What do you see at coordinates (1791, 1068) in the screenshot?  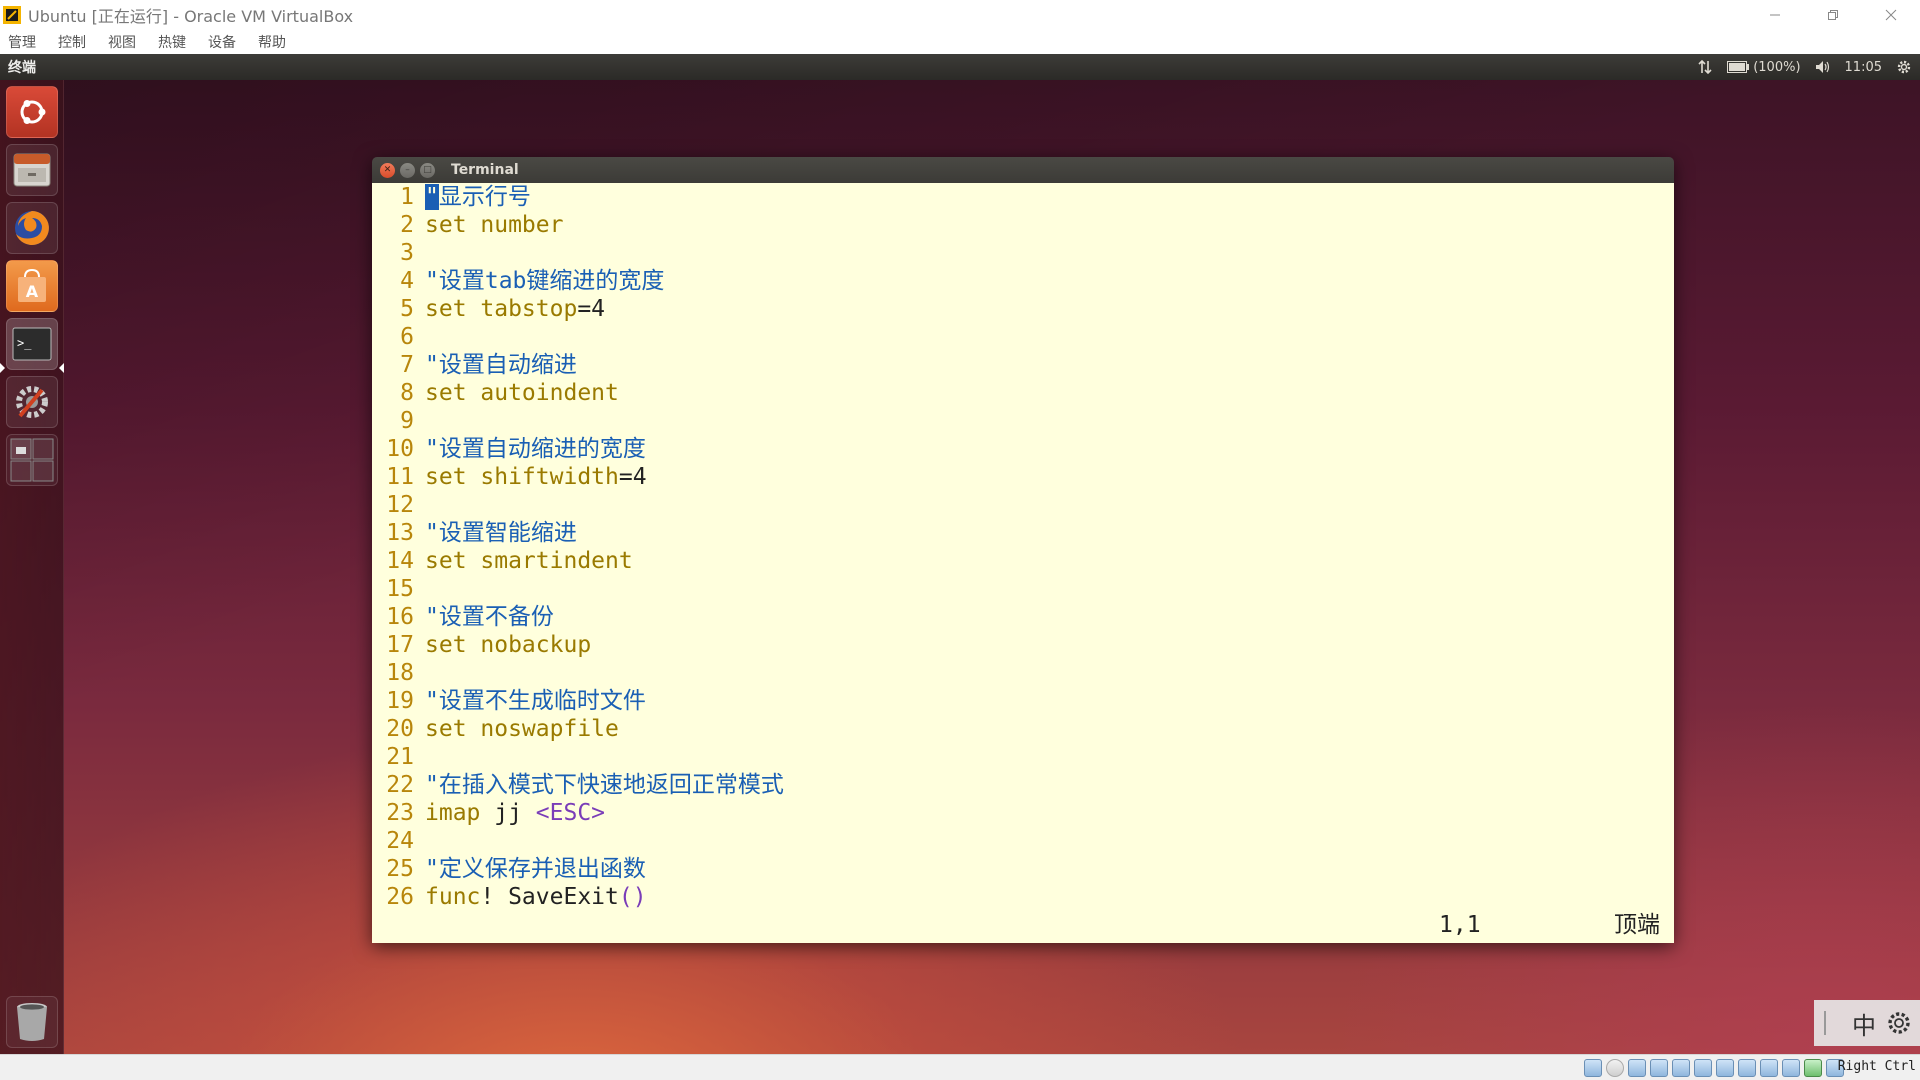 I see `virtualization-icon` at bounding box center [1791, 1068].